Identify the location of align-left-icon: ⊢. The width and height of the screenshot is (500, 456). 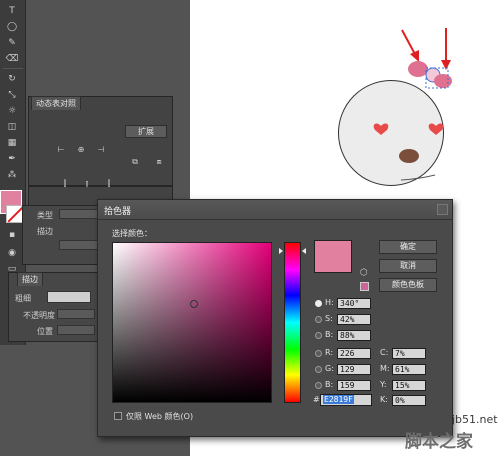
(61, 150).